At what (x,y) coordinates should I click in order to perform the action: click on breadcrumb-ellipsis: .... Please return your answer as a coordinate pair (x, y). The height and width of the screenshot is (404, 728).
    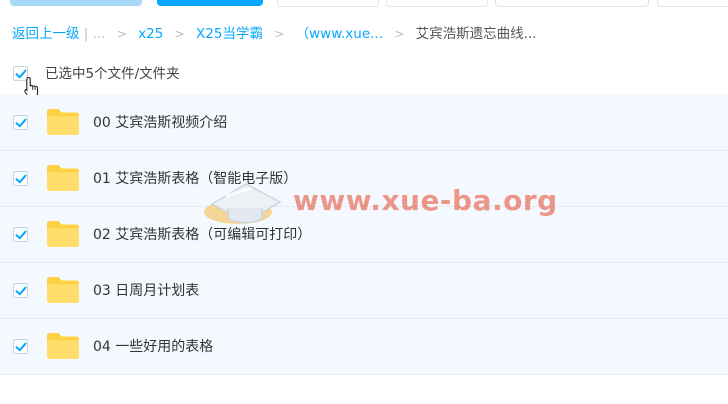
    Looking at the image, I should click on (99, 34).